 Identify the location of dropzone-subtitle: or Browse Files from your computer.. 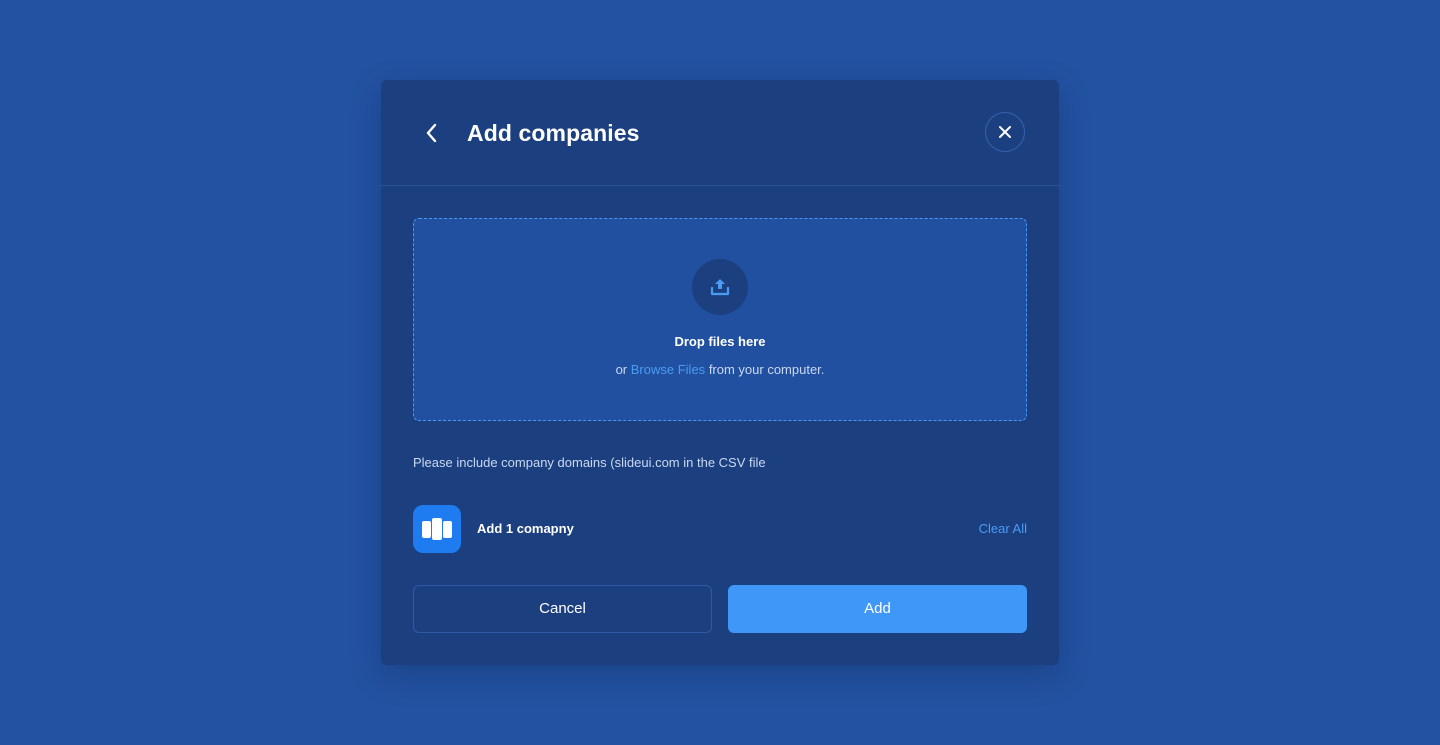
(720, 370).